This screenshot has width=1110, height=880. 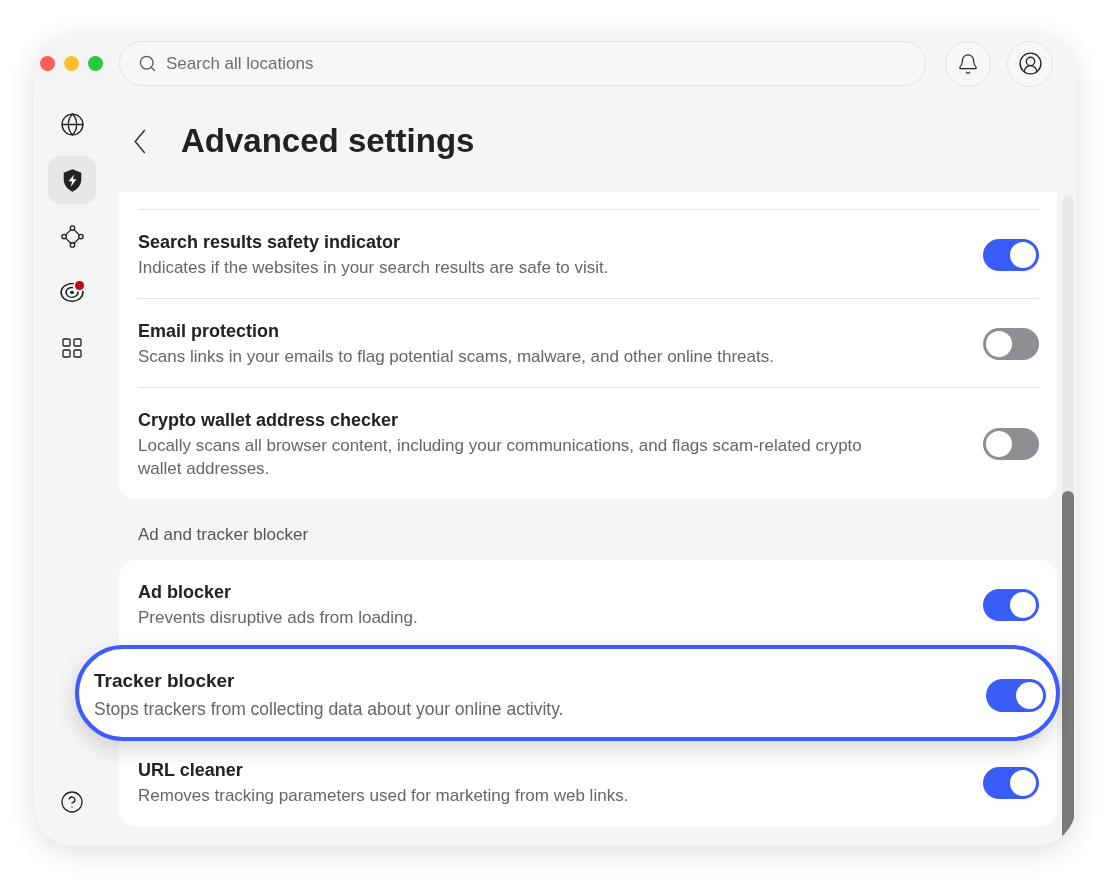 I want to click on network-icon, so click(x=72, y=236).